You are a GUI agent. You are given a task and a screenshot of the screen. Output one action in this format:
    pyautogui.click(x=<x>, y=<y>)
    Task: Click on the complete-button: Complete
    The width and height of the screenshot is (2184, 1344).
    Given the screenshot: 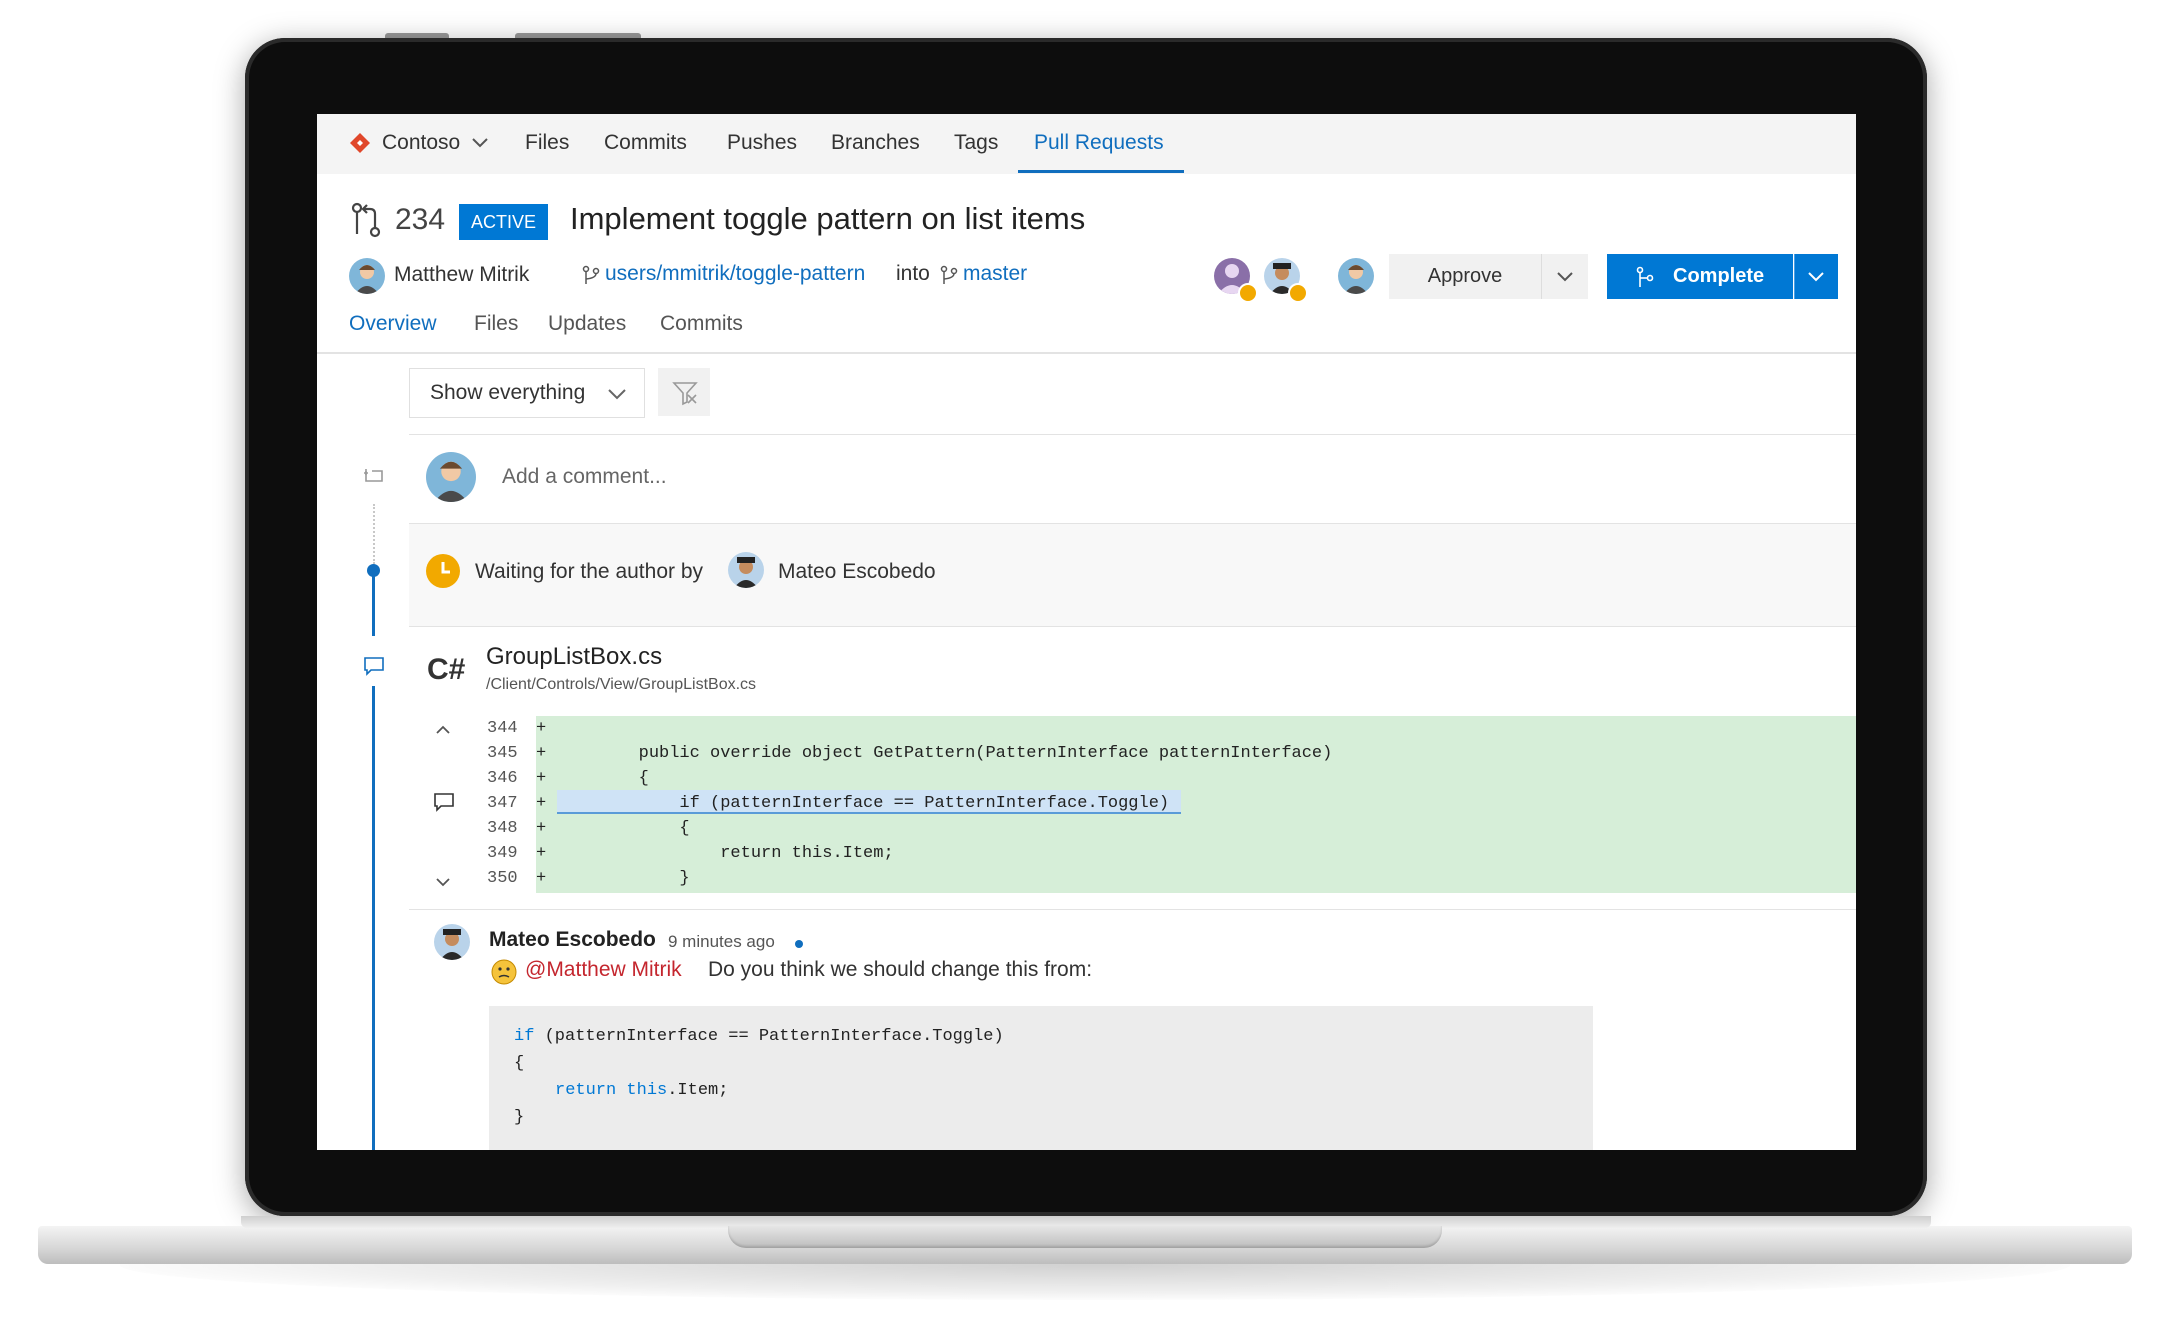 What is the action you would take?
    pyautogui.click(x=1700, y=276)
    